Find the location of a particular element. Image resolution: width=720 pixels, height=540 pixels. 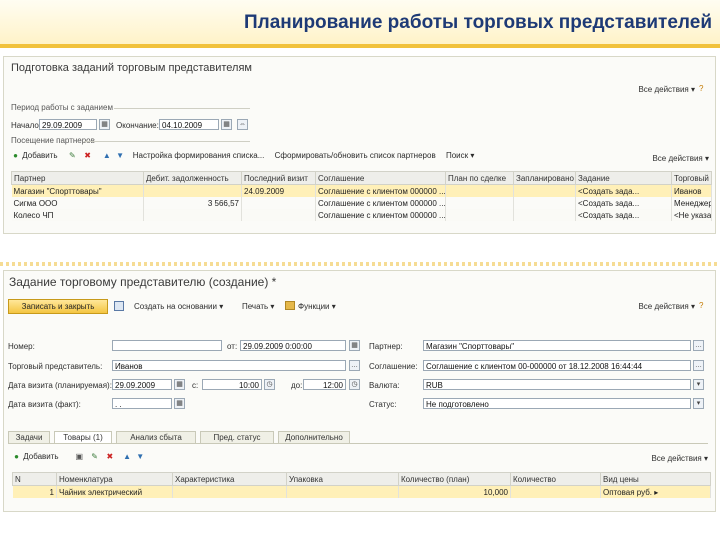

copy-icon: ▣ is located at coordinates (79, 456).